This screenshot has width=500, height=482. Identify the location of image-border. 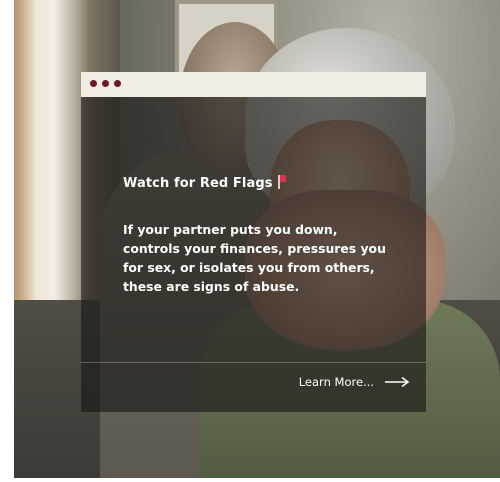
(7, 241).